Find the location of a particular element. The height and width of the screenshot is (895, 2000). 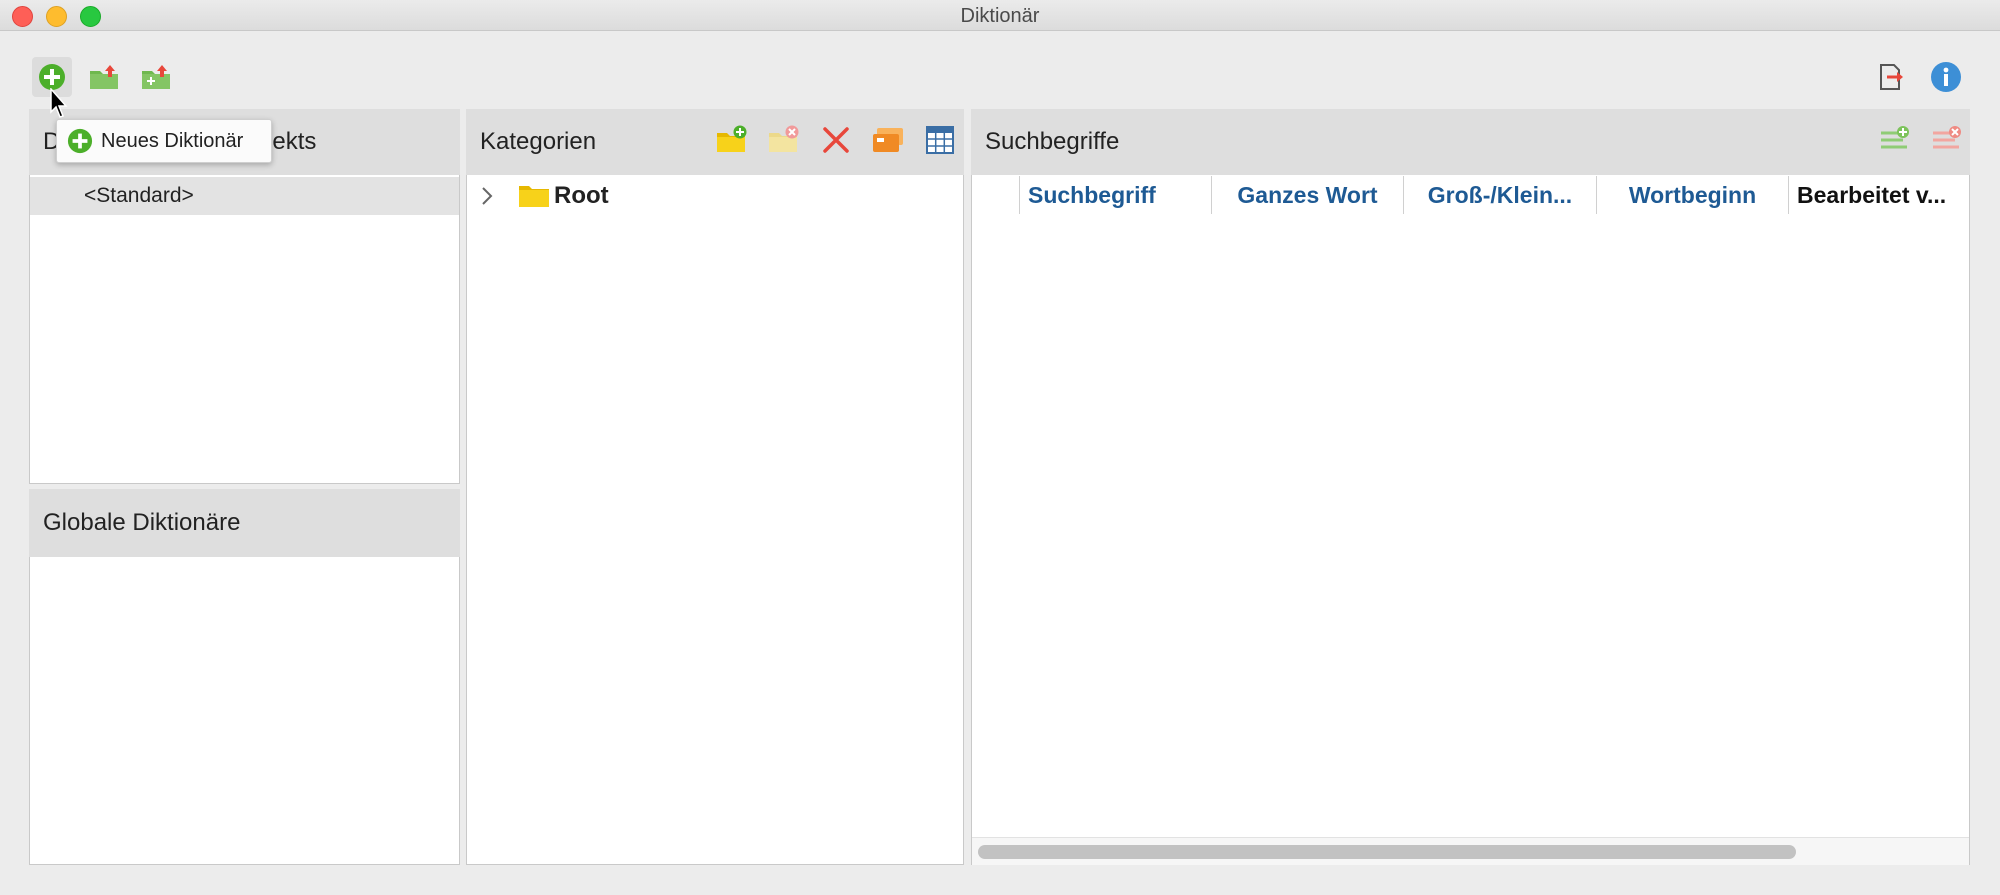

remove-search-term-button is located at coordinates (1946, 140).